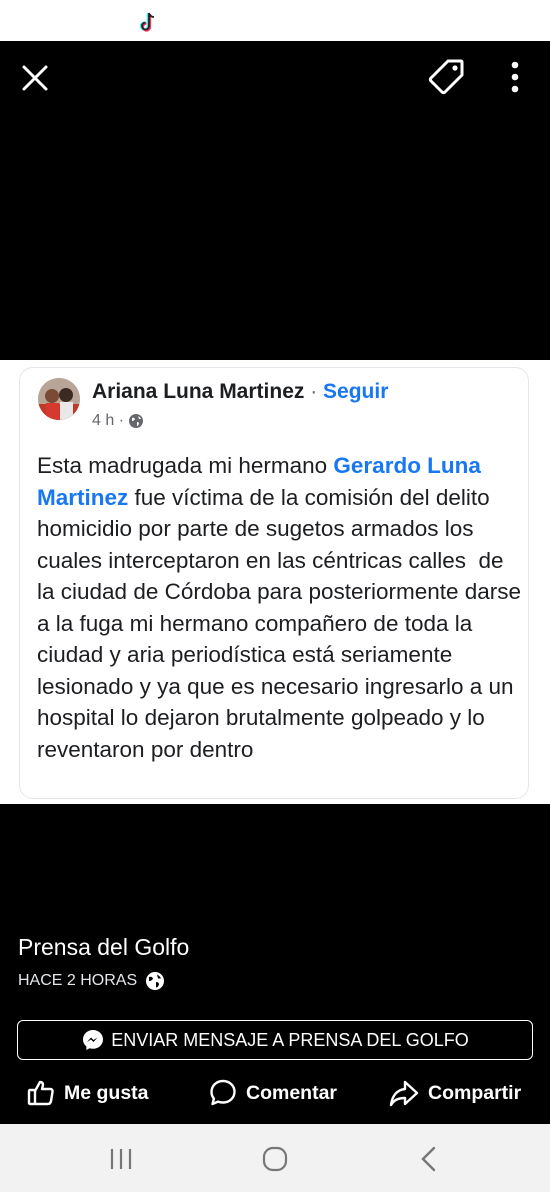 The height and width of the screenshot is (1192, 550). Describe the element at coordinates (108, 420) in the screenshot. I see `post-time: 4 h ·` at that location.